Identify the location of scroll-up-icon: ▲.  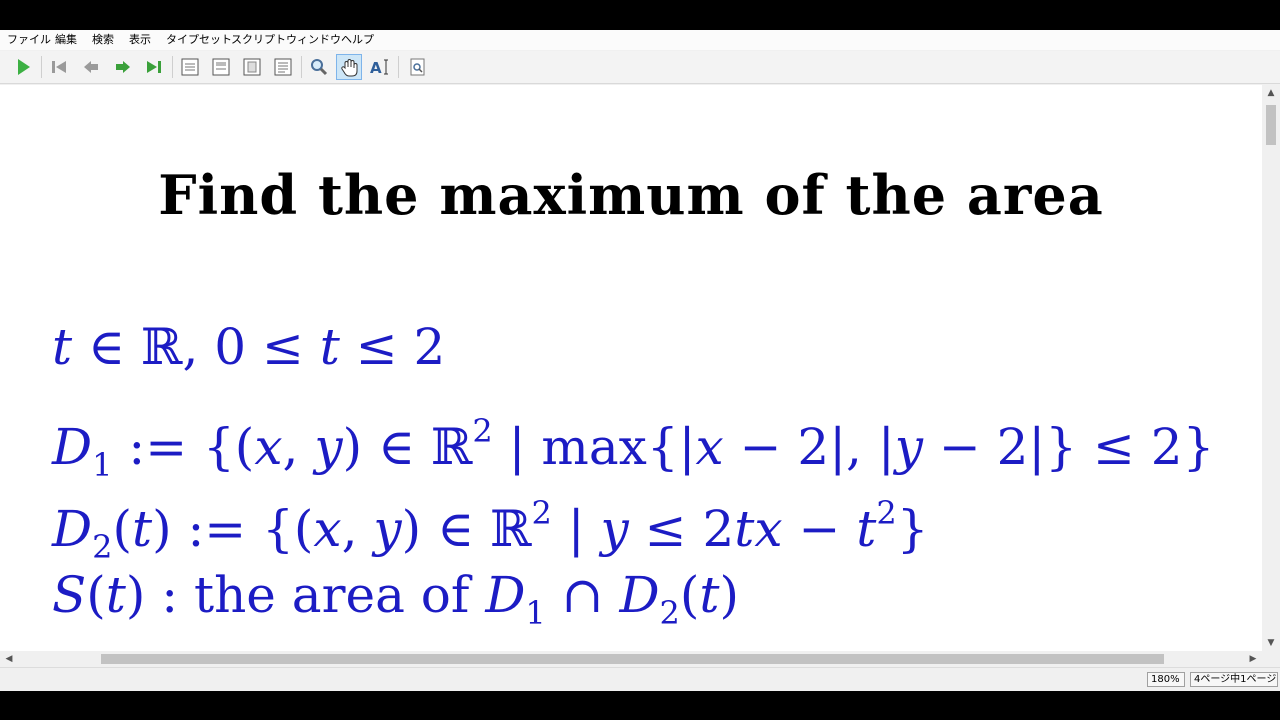
(1271, 93).